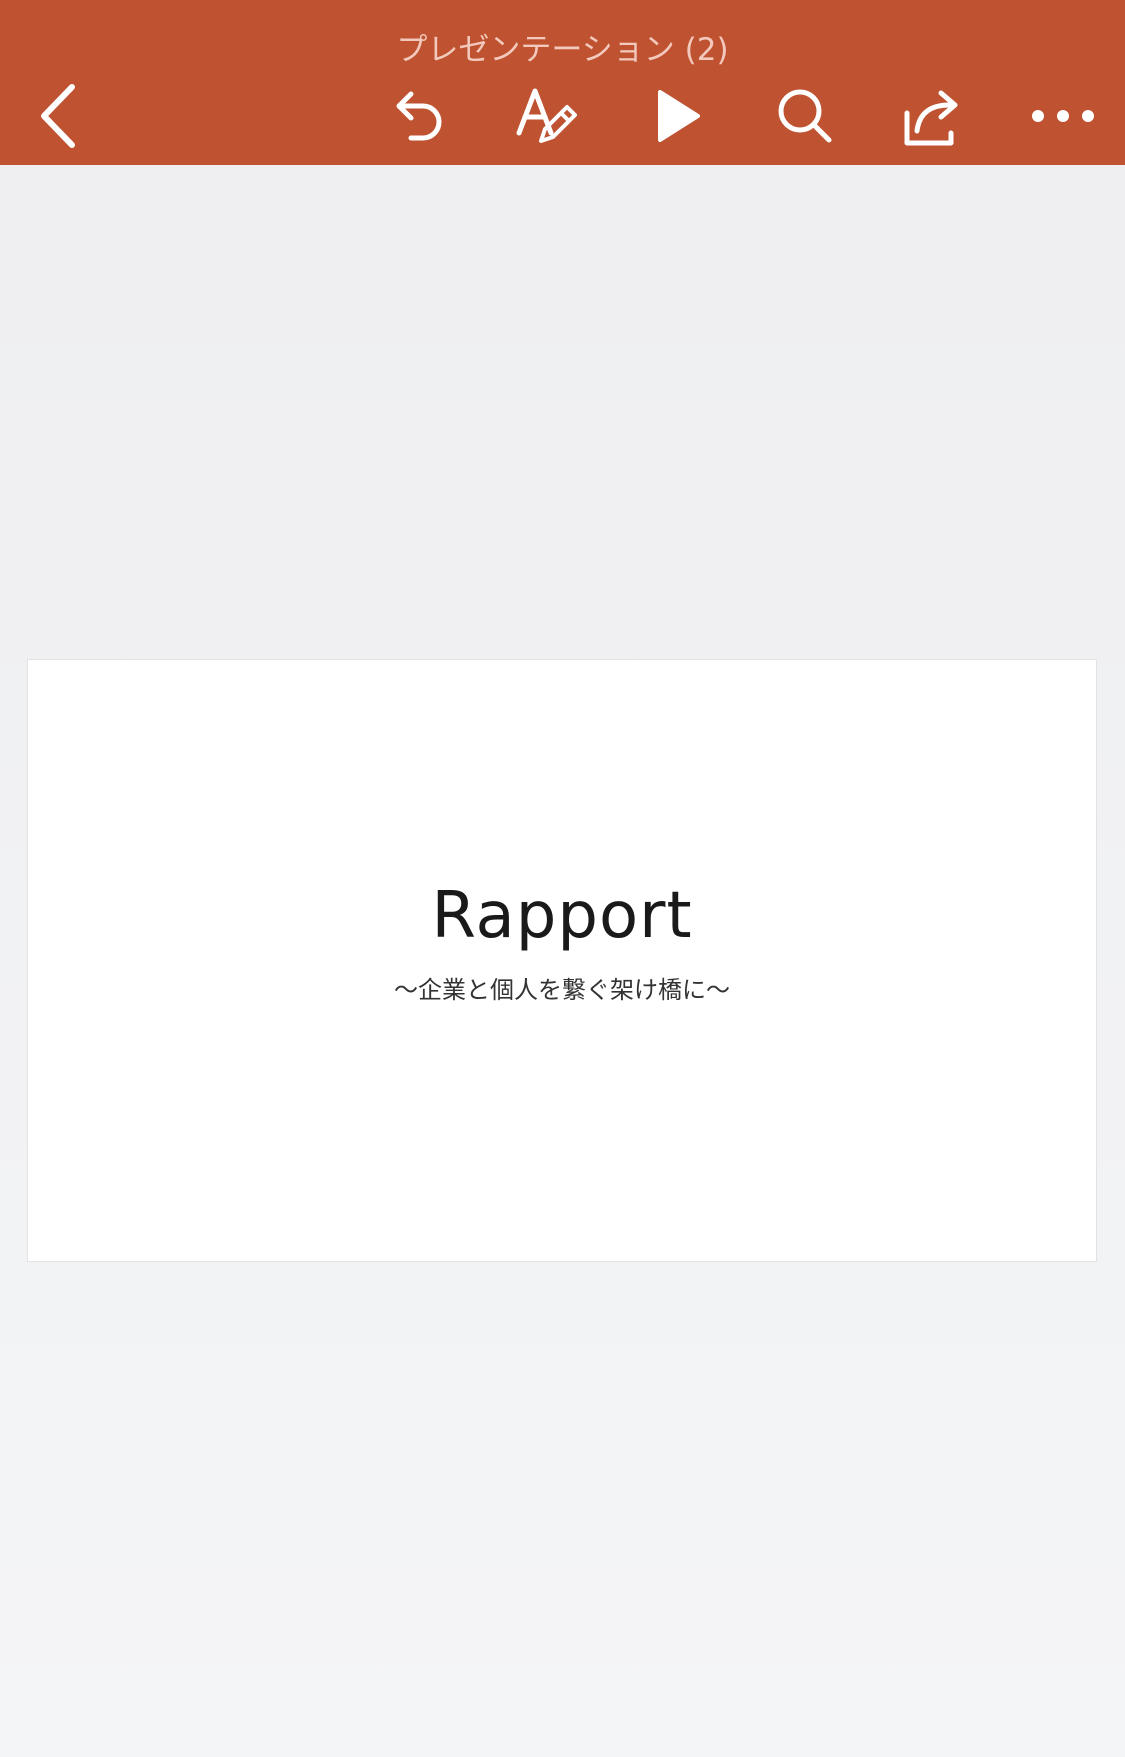  I want to click on share-button, so click(933, 116).